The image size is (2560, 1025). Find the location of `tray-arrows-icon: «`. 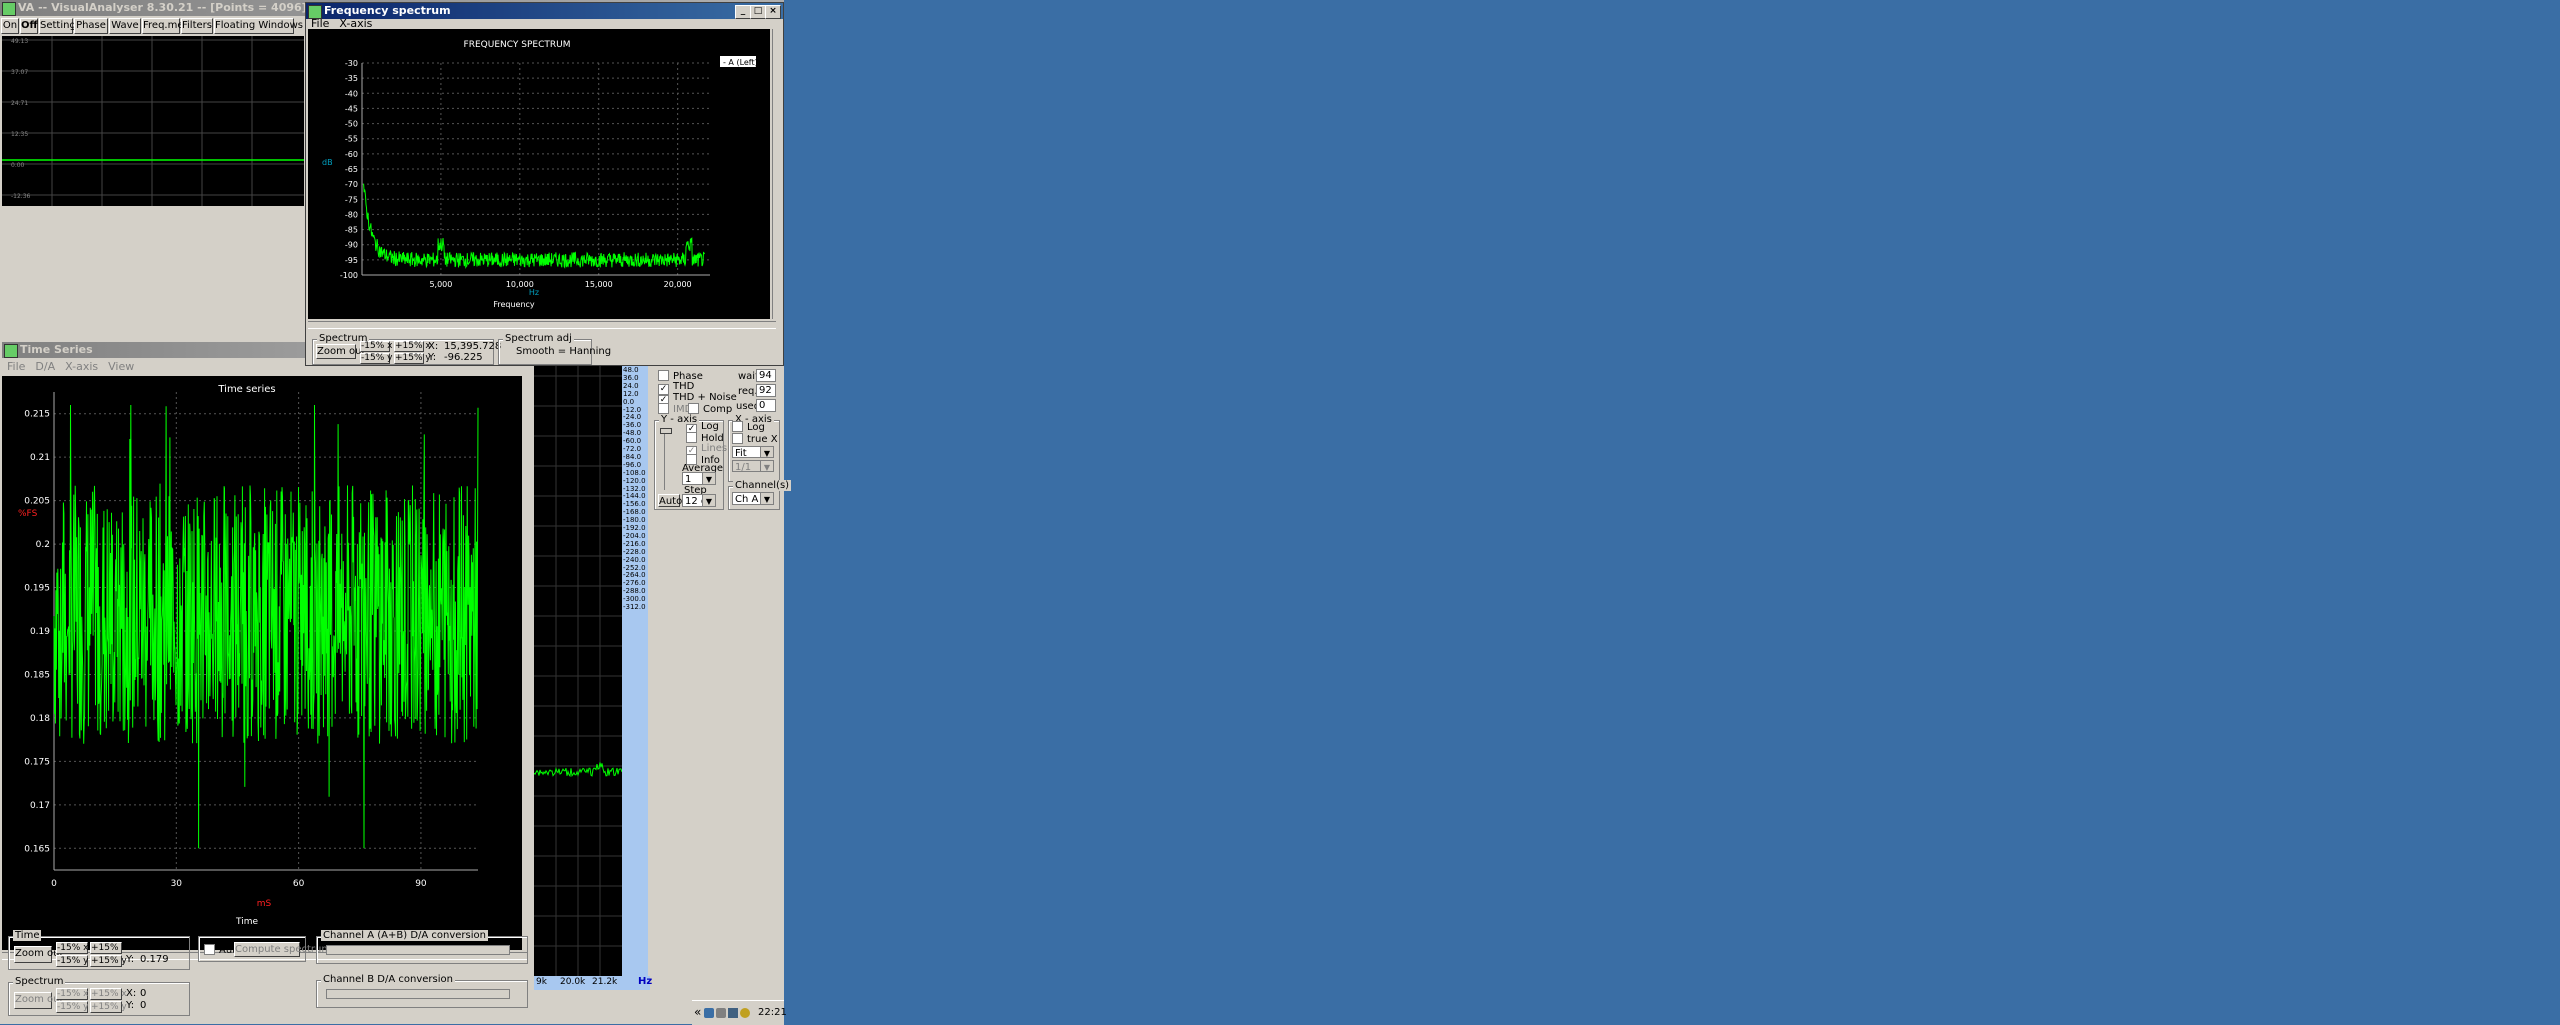

tray-arrows-icon: « is located at coordinates (697, 1012).